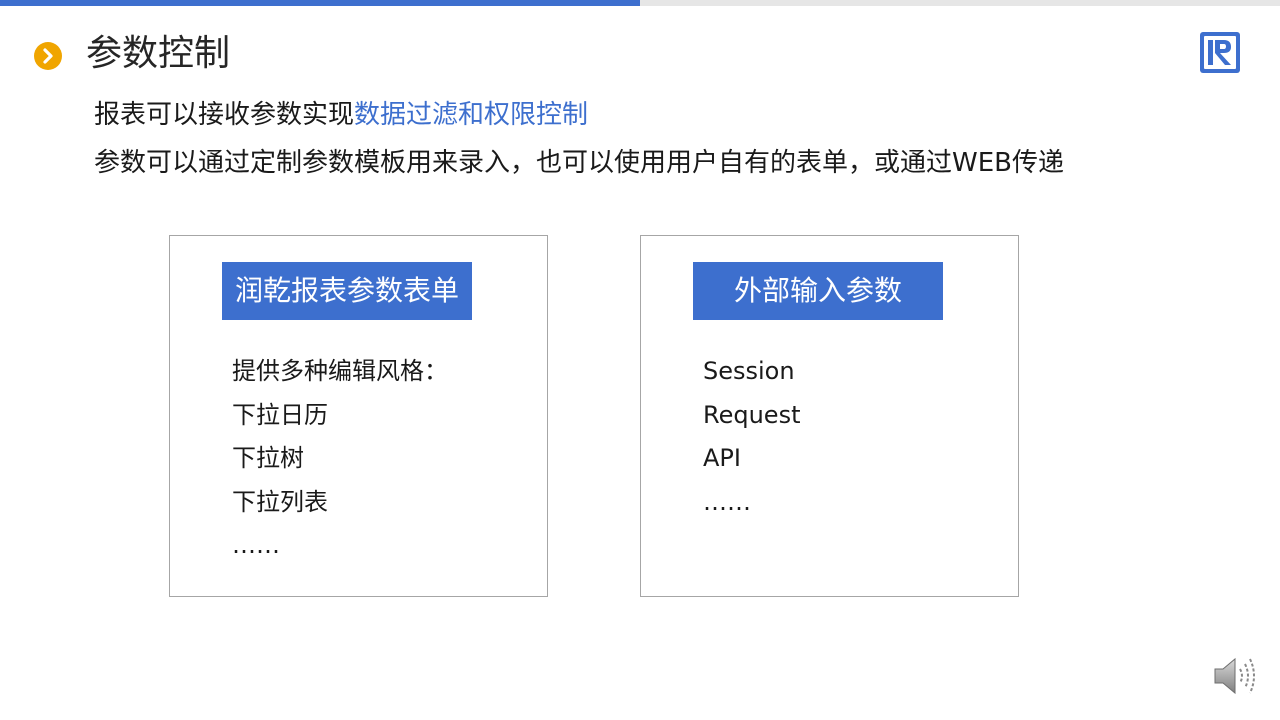  What do you see at coordinates (1235, 676) in the screenshot?
I see `speaker-icon` at bounding box center [1235, 676].